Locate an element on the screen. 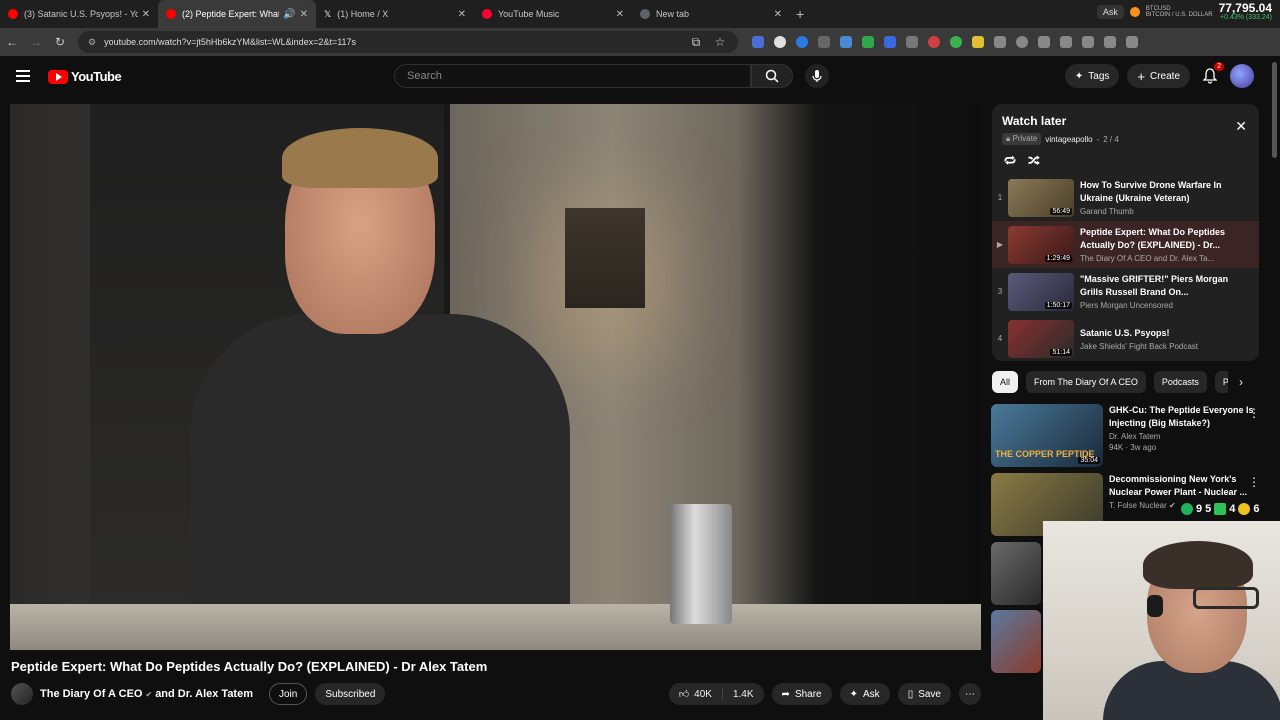  new-tab-button: + is located at coordinates (800, 14).